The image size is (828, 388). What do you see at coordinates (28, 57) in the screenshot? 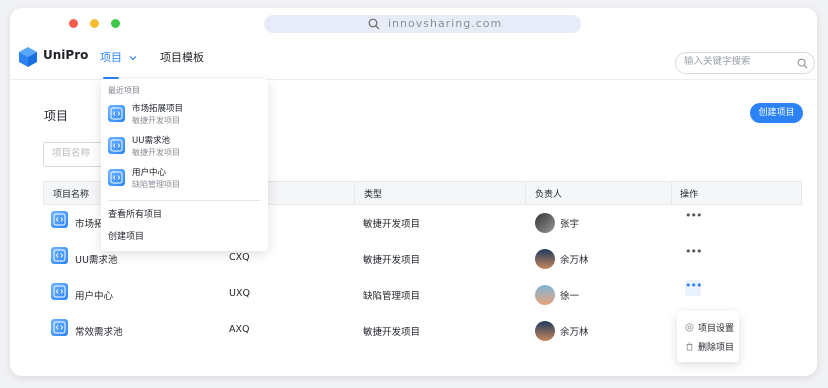
I see `unipro-logo-icon` at bounding box center [28, 57].